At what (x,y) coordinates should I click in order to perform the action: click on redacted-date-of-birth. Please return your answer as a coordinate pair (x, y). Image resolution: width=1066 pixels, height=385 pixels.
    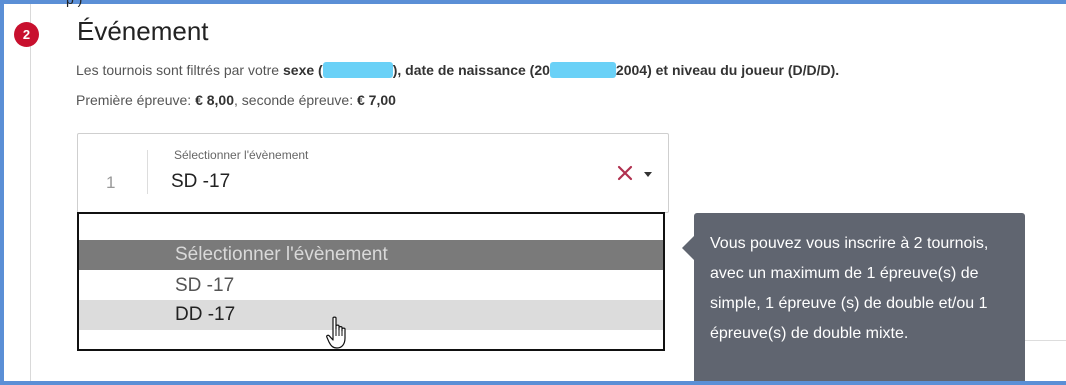
    Looking at the image, I should click on (582, 70).